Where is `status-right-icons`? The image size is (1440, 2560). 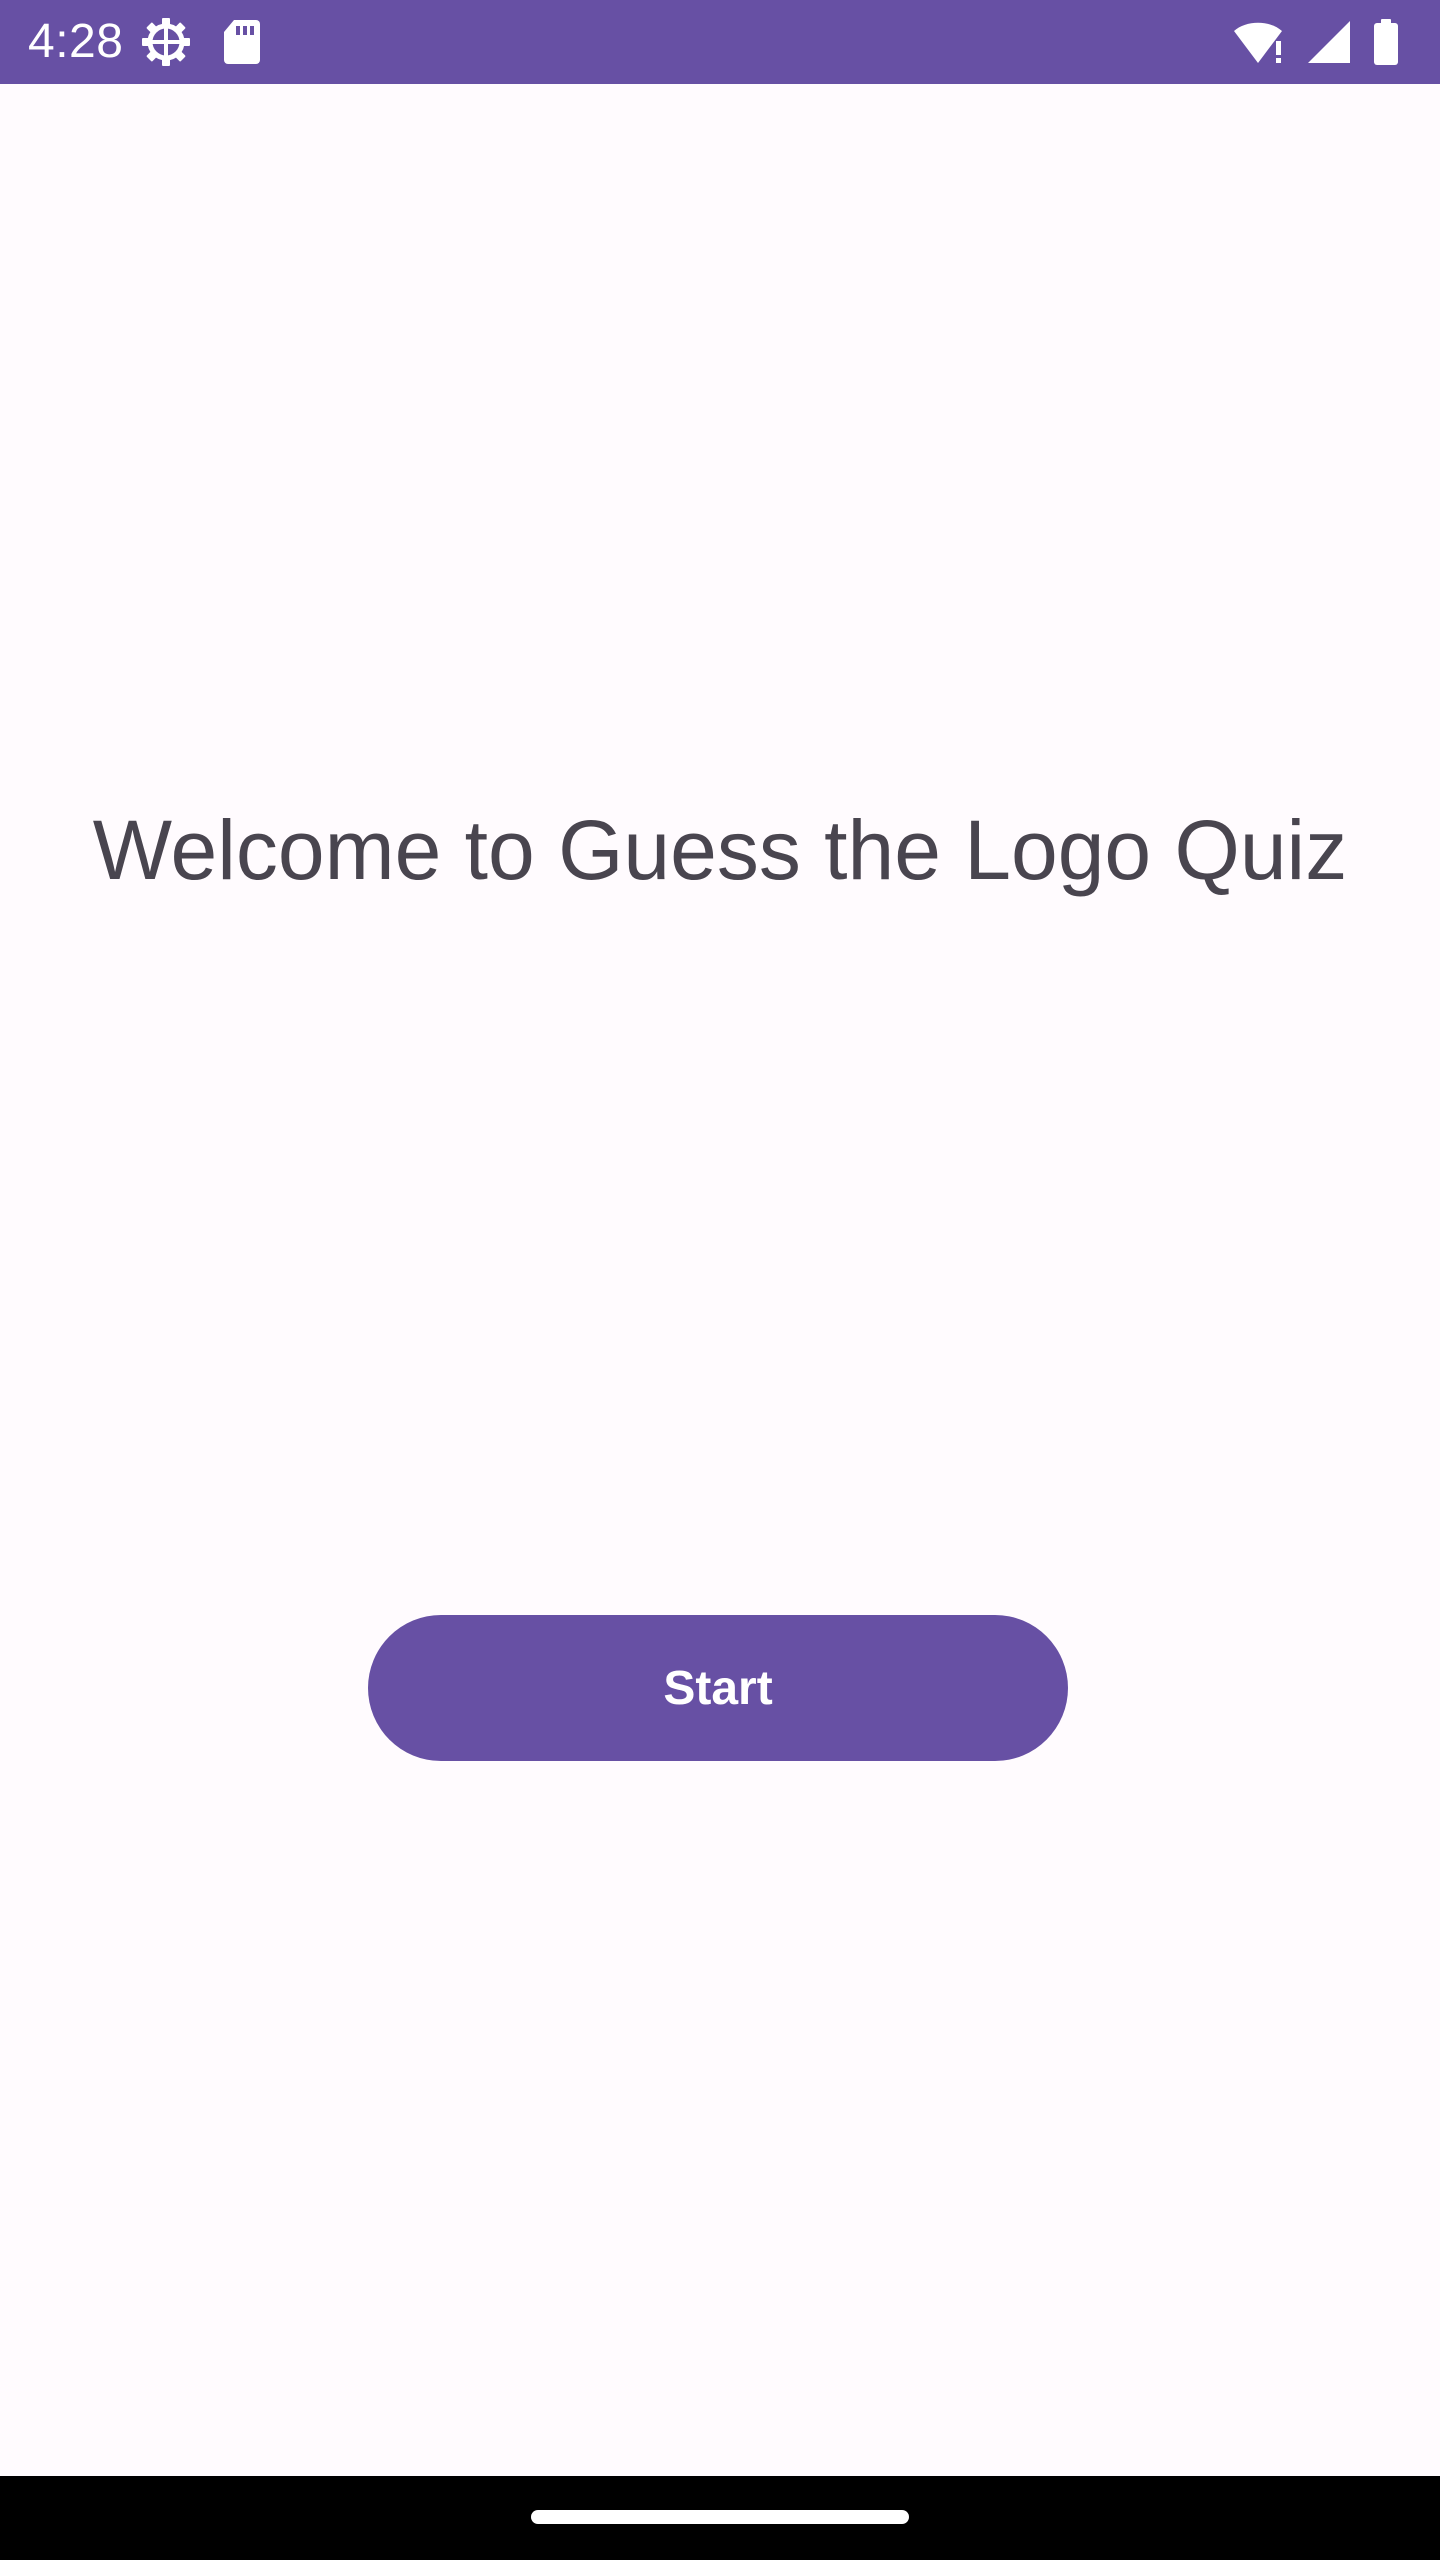 status-right-icons is located at coordinates (1316, 42).